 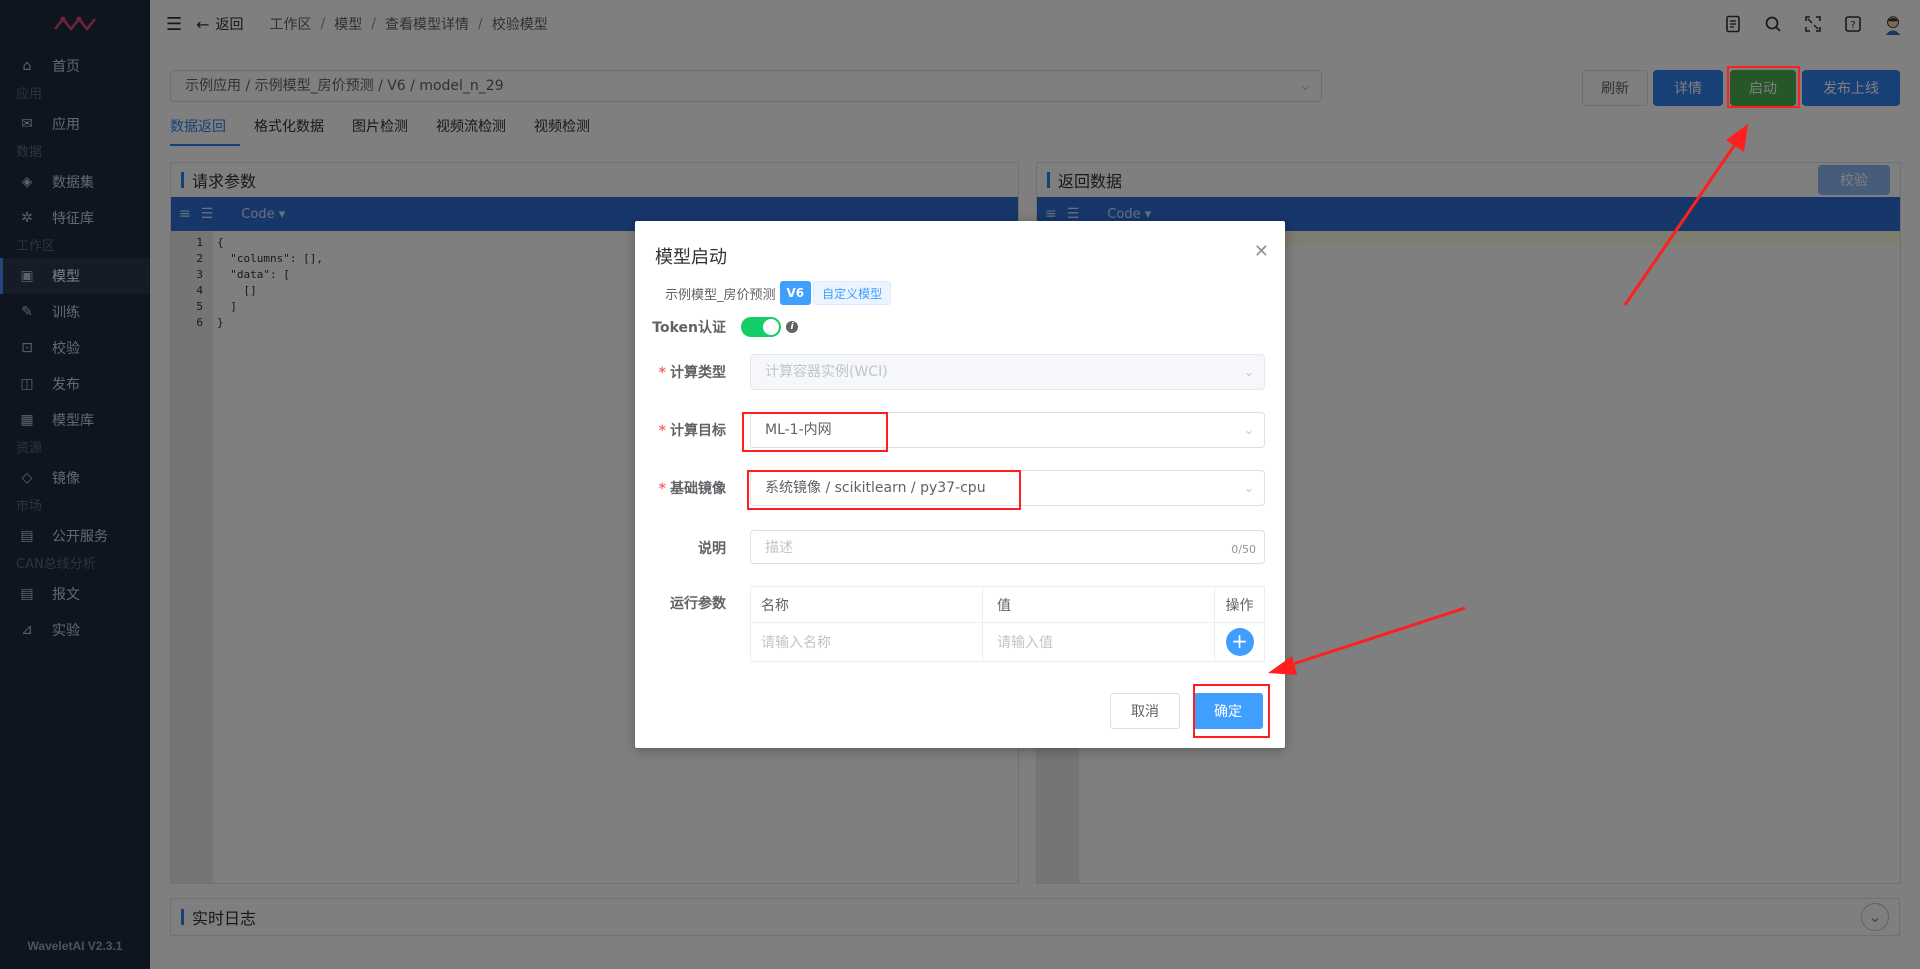 I want to click on param-name-input: 请输入名称, so click(x=867, y=642).